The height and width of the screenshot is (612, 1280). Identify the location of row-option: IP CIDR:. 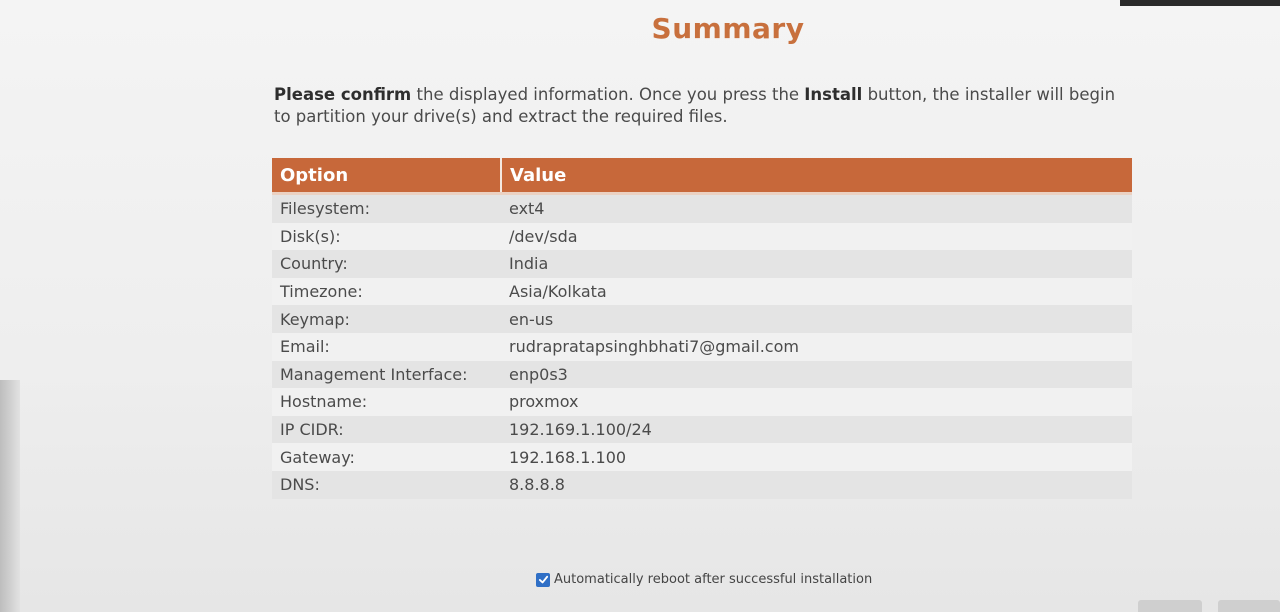
(386, 429).